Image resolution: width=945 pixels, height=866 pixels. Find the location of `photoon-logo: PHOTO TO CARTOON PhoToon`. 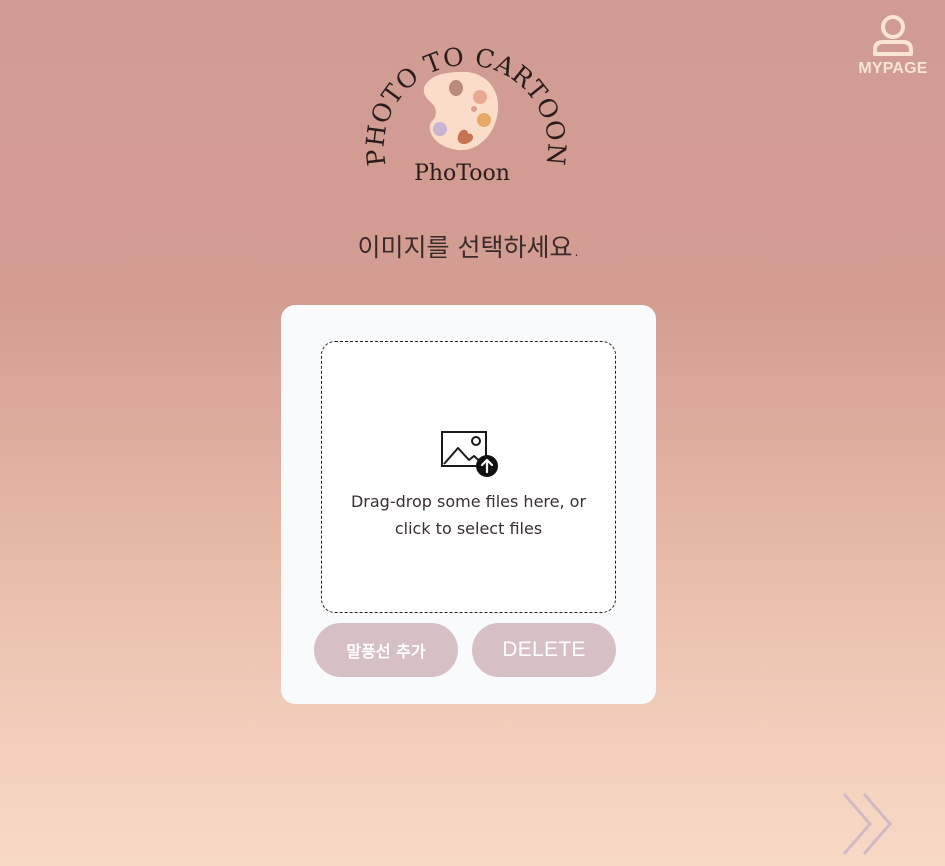

photoon-logo: PHOTO TO CARTOON PhoToon is located at coordinates (465, 110).